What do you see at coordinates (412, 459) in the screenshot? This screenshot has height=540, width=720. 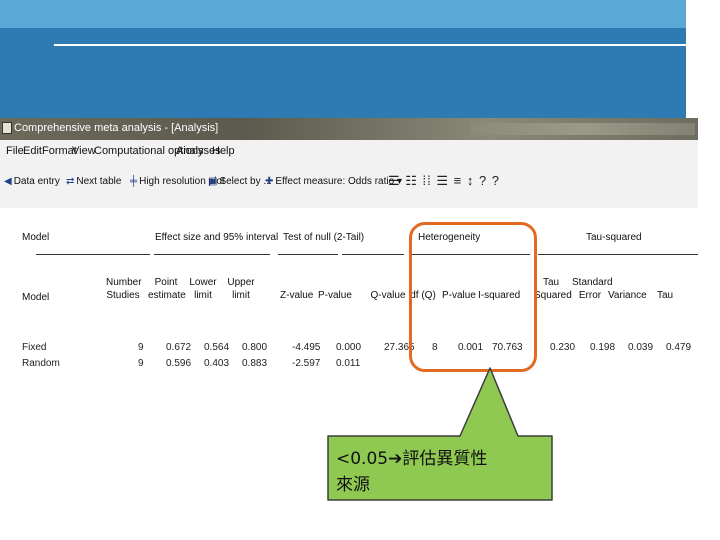 I see `callout-line-1: <0.05➔評估異質性` at bounding box center [412, 459].